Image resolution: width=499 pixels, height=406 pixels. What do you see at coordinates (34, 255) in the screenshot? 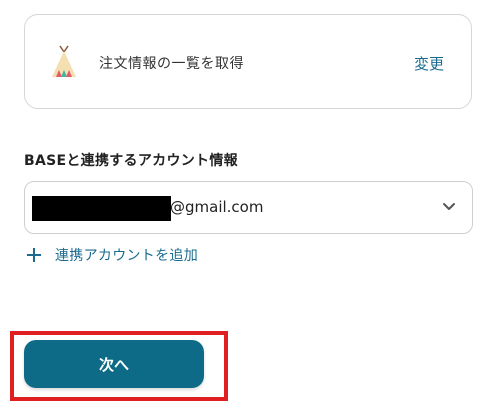
I see `plus-icon` at bounding box center [34, 255].